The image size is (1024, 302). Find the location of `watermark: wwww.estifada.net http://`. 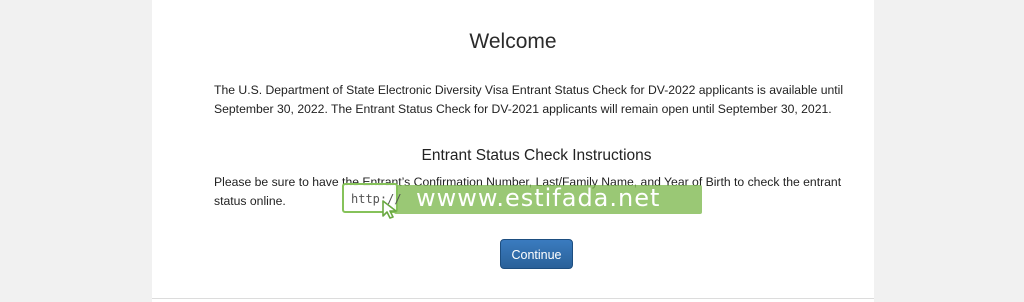

watermark: wwww.estifada.net http:// is located at coordinates (521, 200).